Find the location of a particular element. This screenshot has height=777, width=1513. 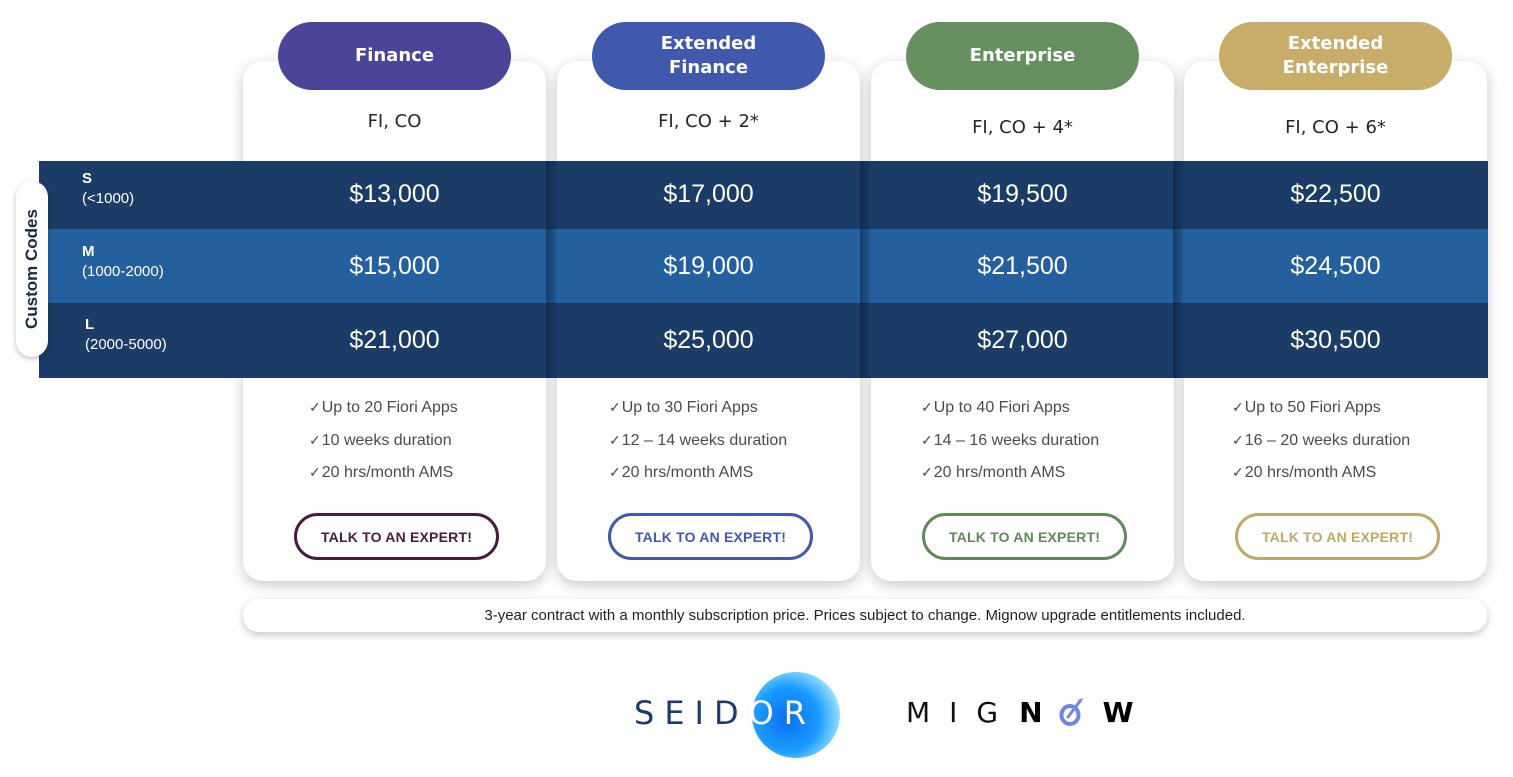

feature-item: ✓16 – 20 weeks duration is located at coordinates (1321, 440).